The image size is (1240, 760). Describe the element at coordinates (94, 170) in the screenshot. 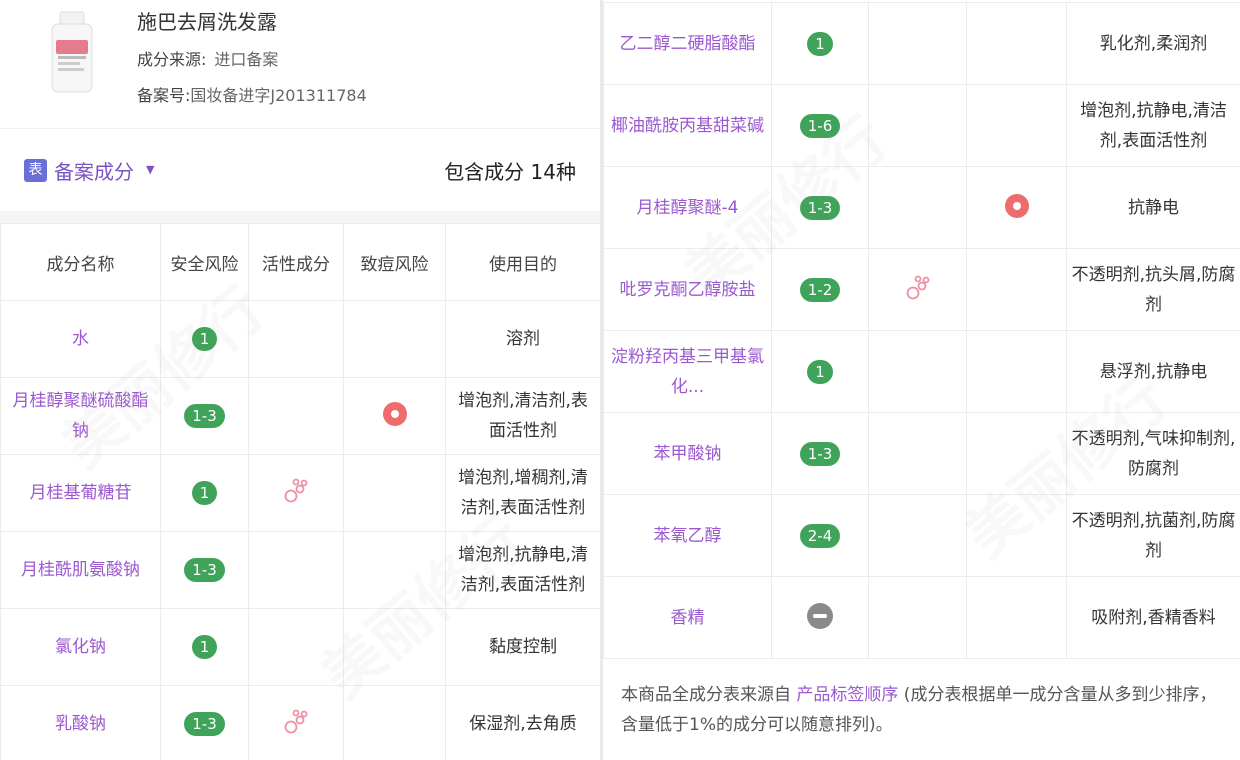

I see `filed-ingredients-dropdown: 备案成分` at that location.